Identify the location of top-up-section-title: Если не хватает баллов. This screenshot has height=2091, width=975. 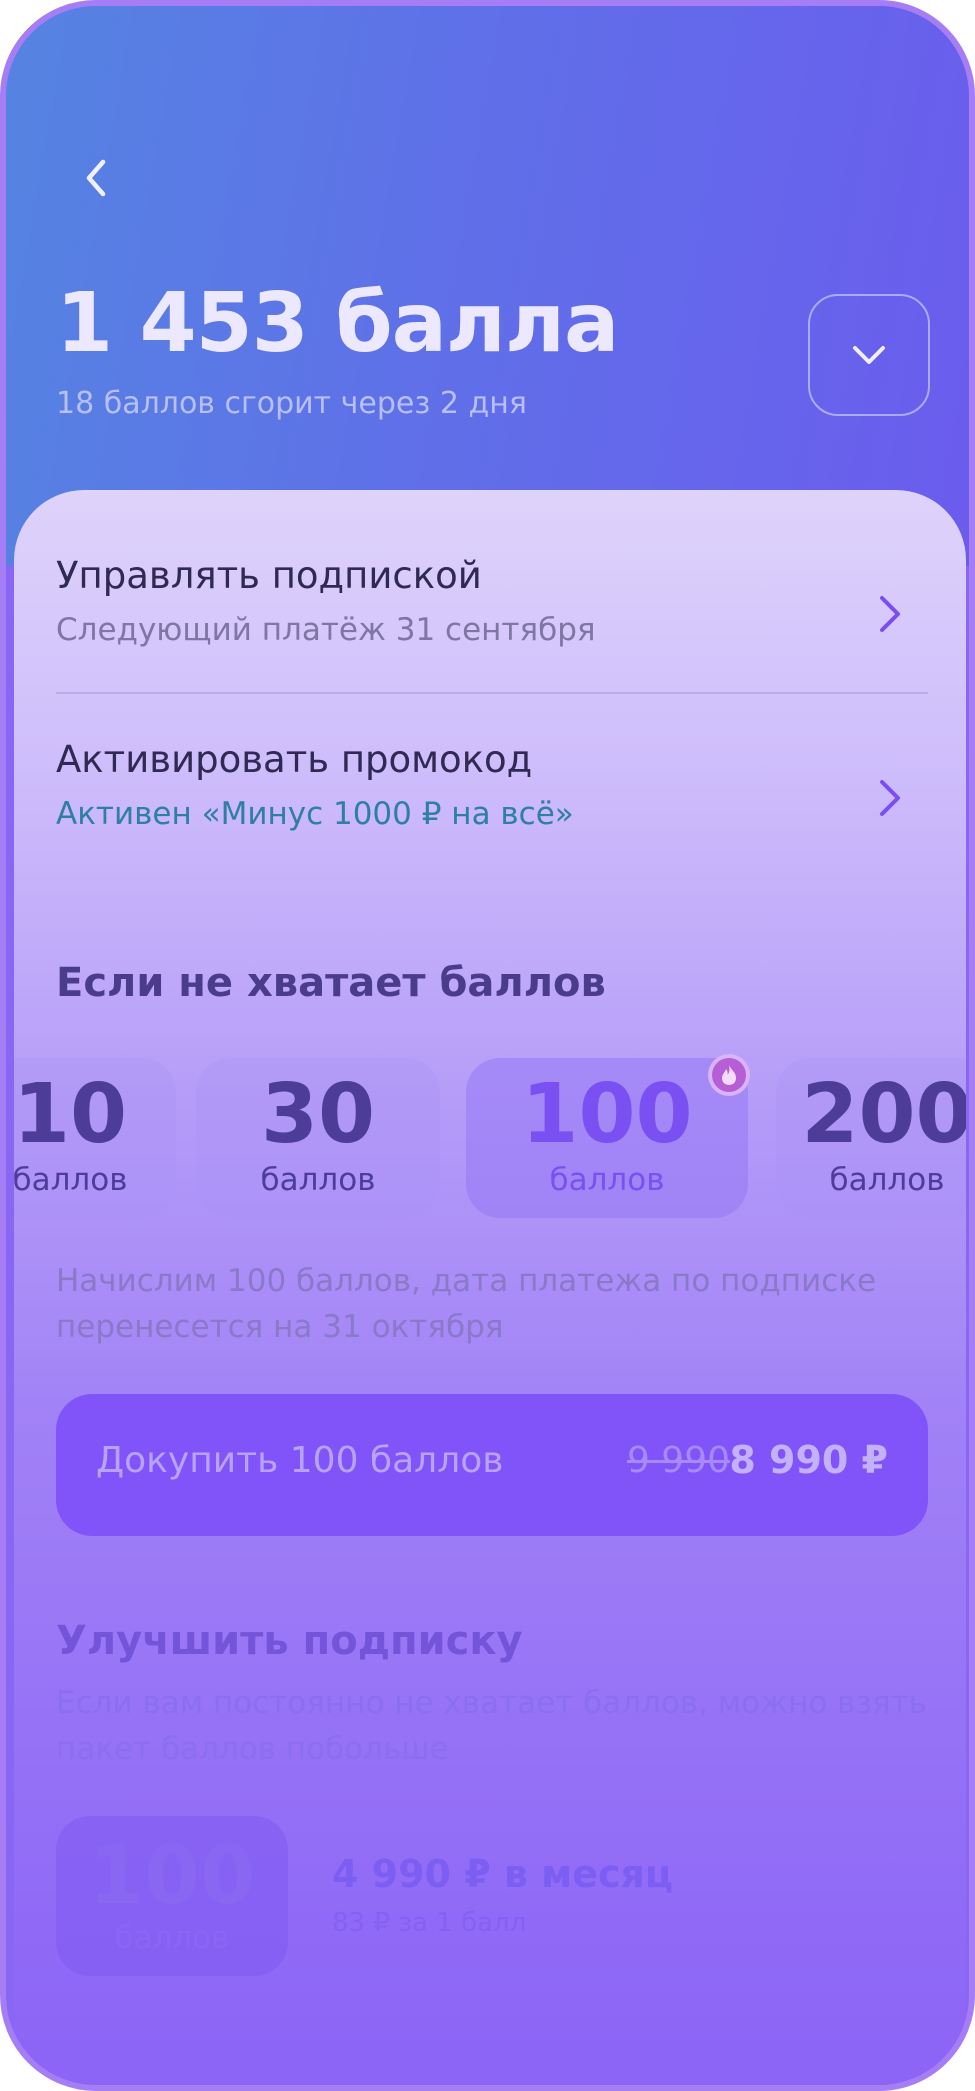
(331, 983).